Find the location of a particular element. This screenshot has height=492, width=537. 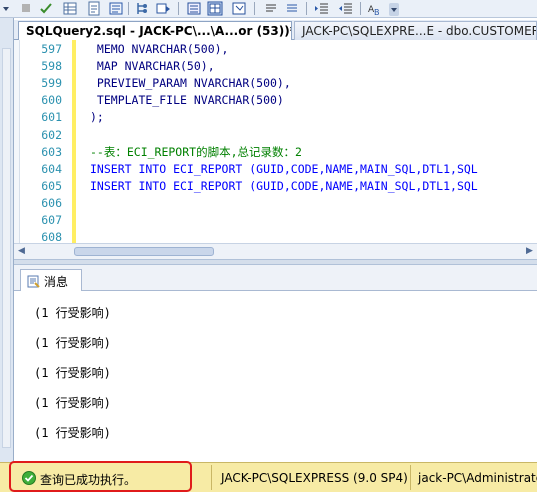

svg-text: B is located at coordinates (377, 12).